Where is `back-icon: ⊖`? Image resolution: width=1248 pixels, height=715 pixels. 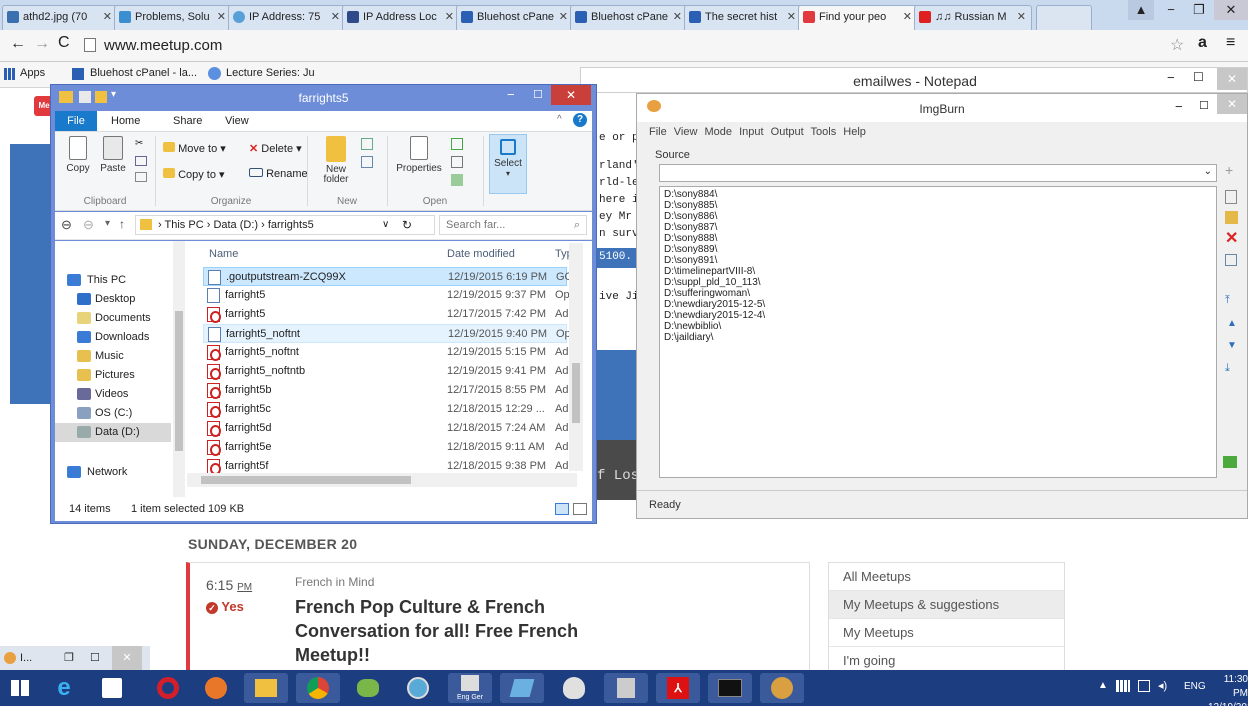
back-icon: ⊖ is located at coordinates (66, 225).